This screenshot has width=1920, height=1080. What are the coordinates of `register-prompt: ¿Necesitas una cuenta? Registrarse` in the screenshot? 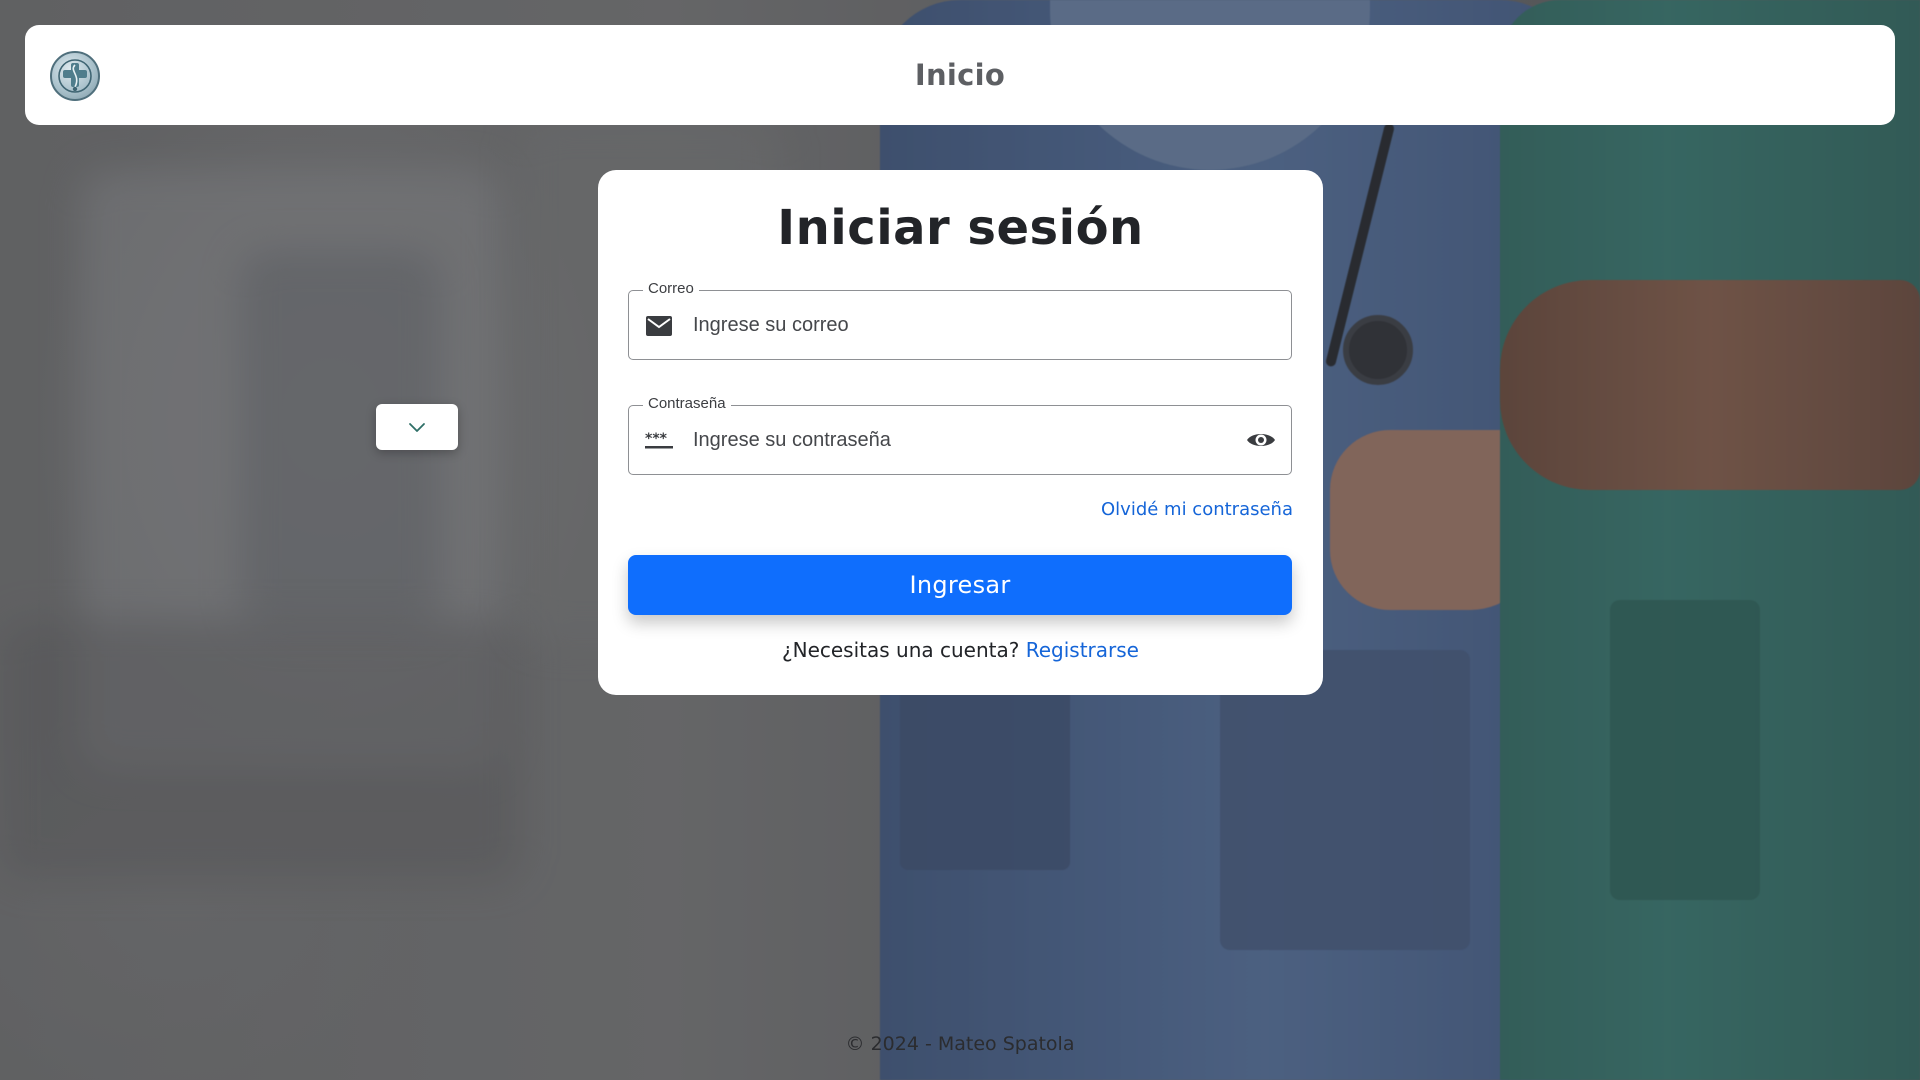 It's located at (960, 650).